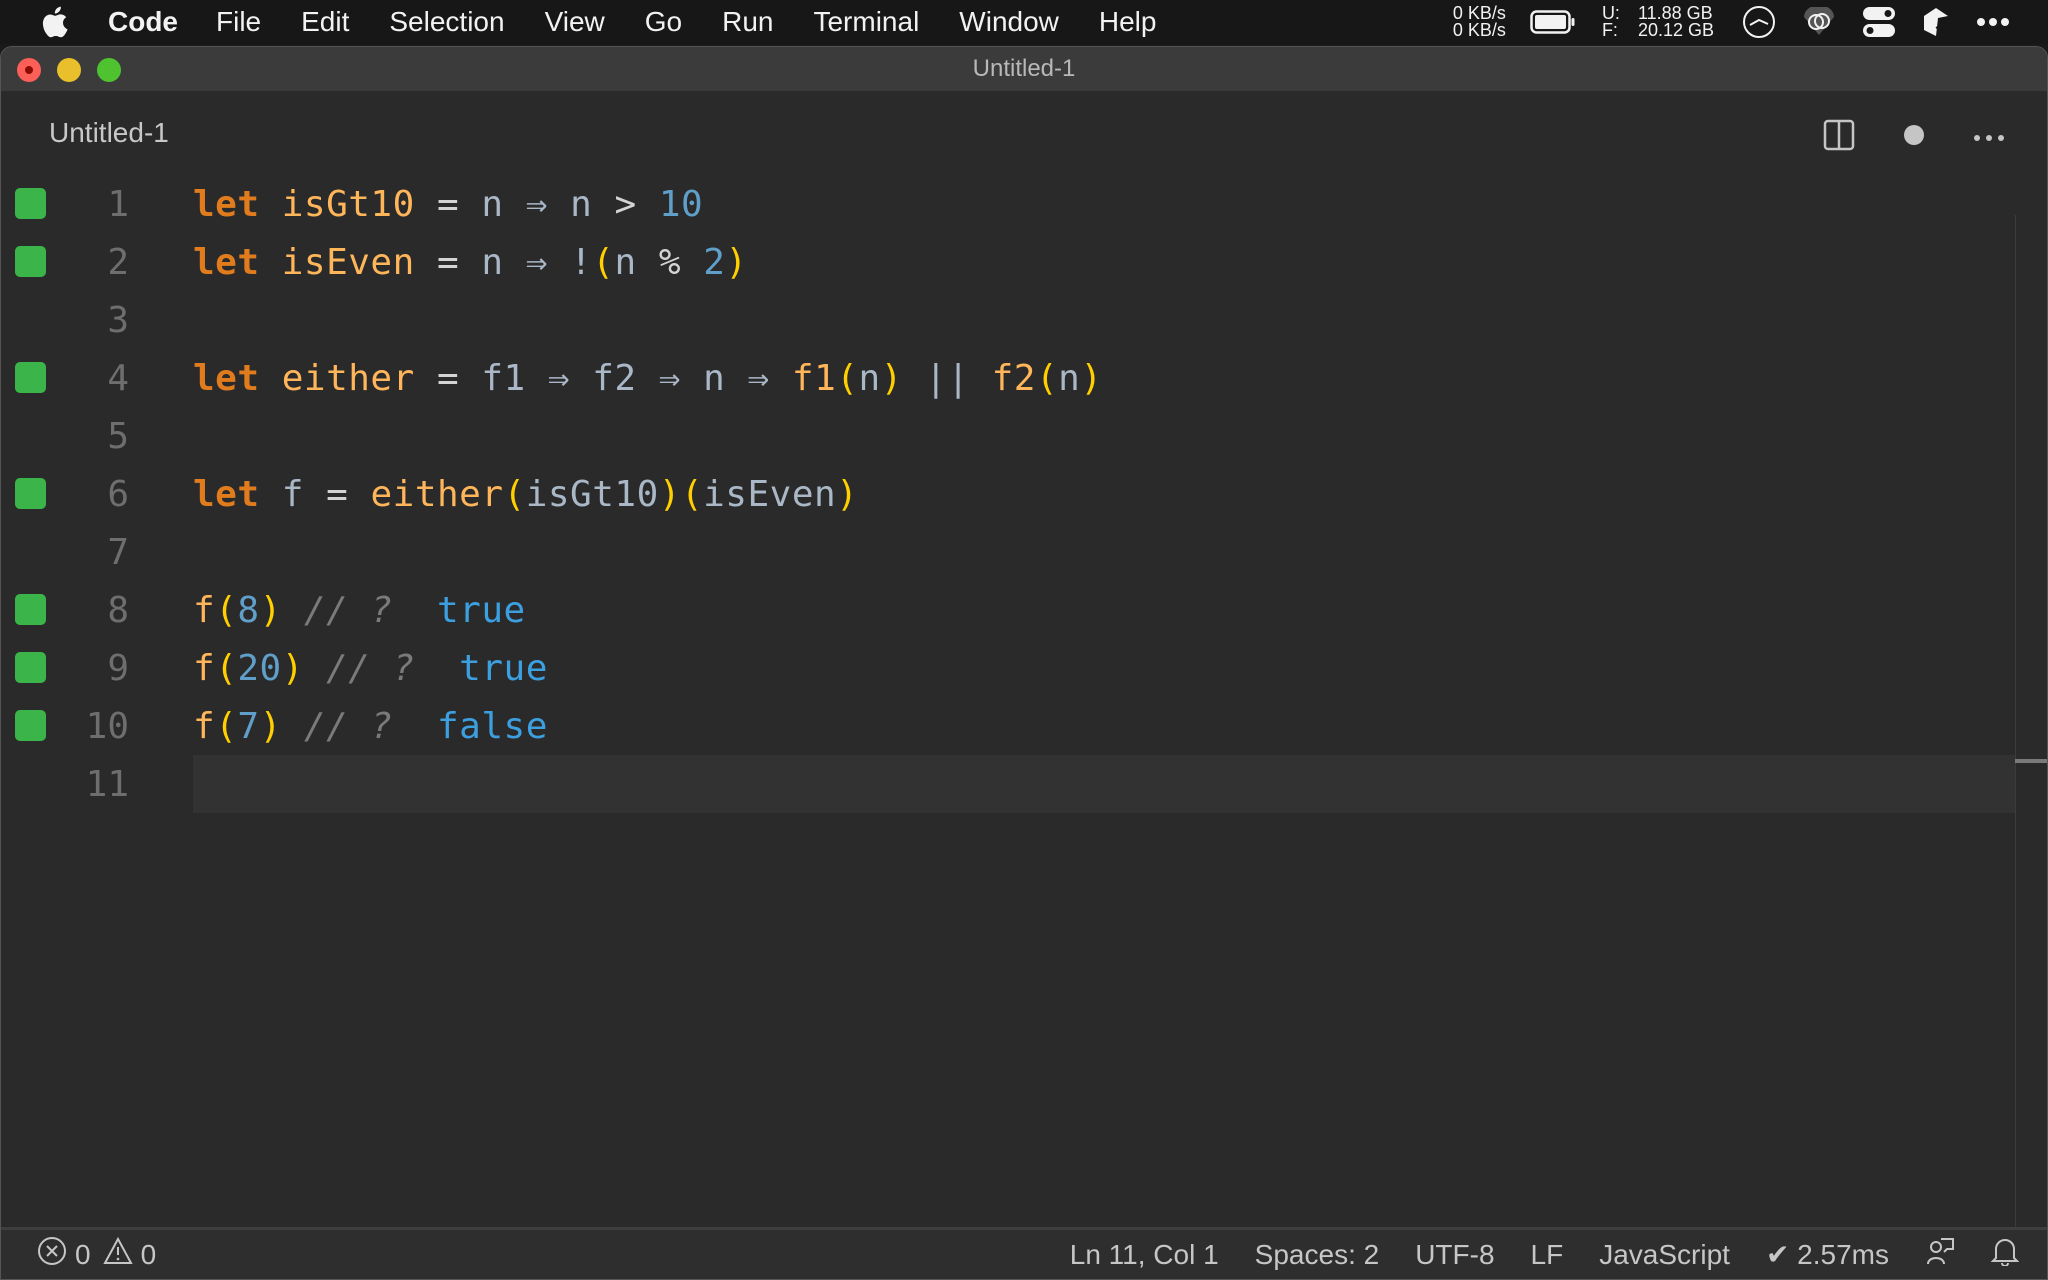  I want to click on quokka-timing: ✔ 2.57ms, so click(1827, 1254).